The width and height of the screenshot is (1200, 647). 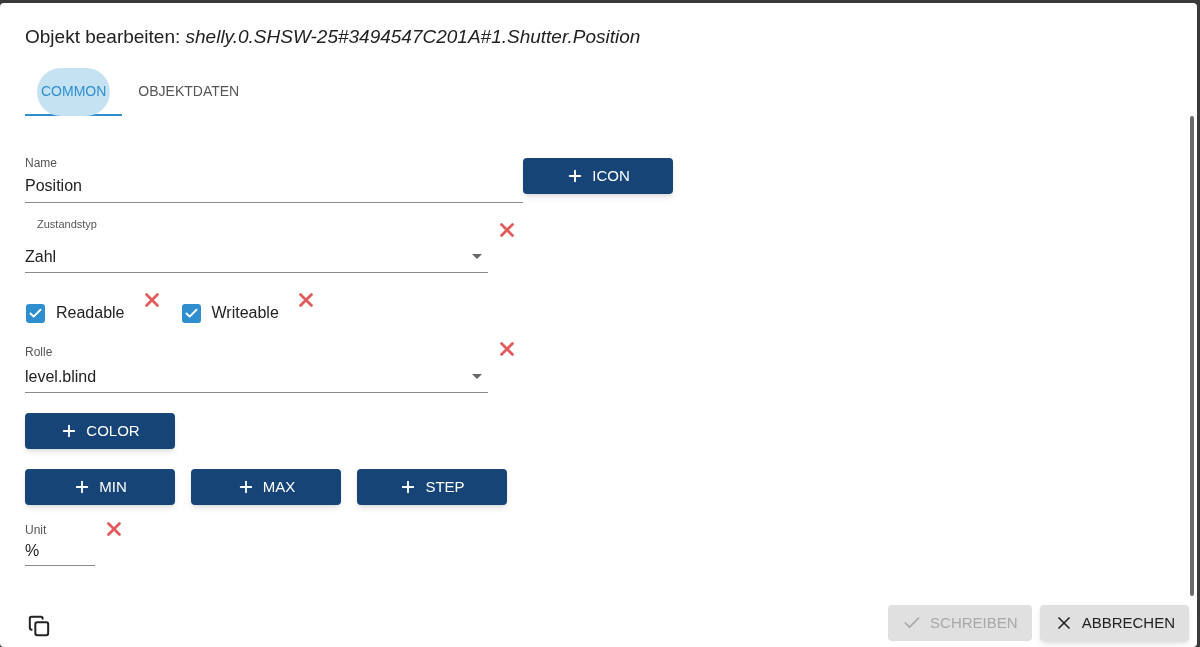 I want to click on name-field: Position, so click(x=274, y=186).